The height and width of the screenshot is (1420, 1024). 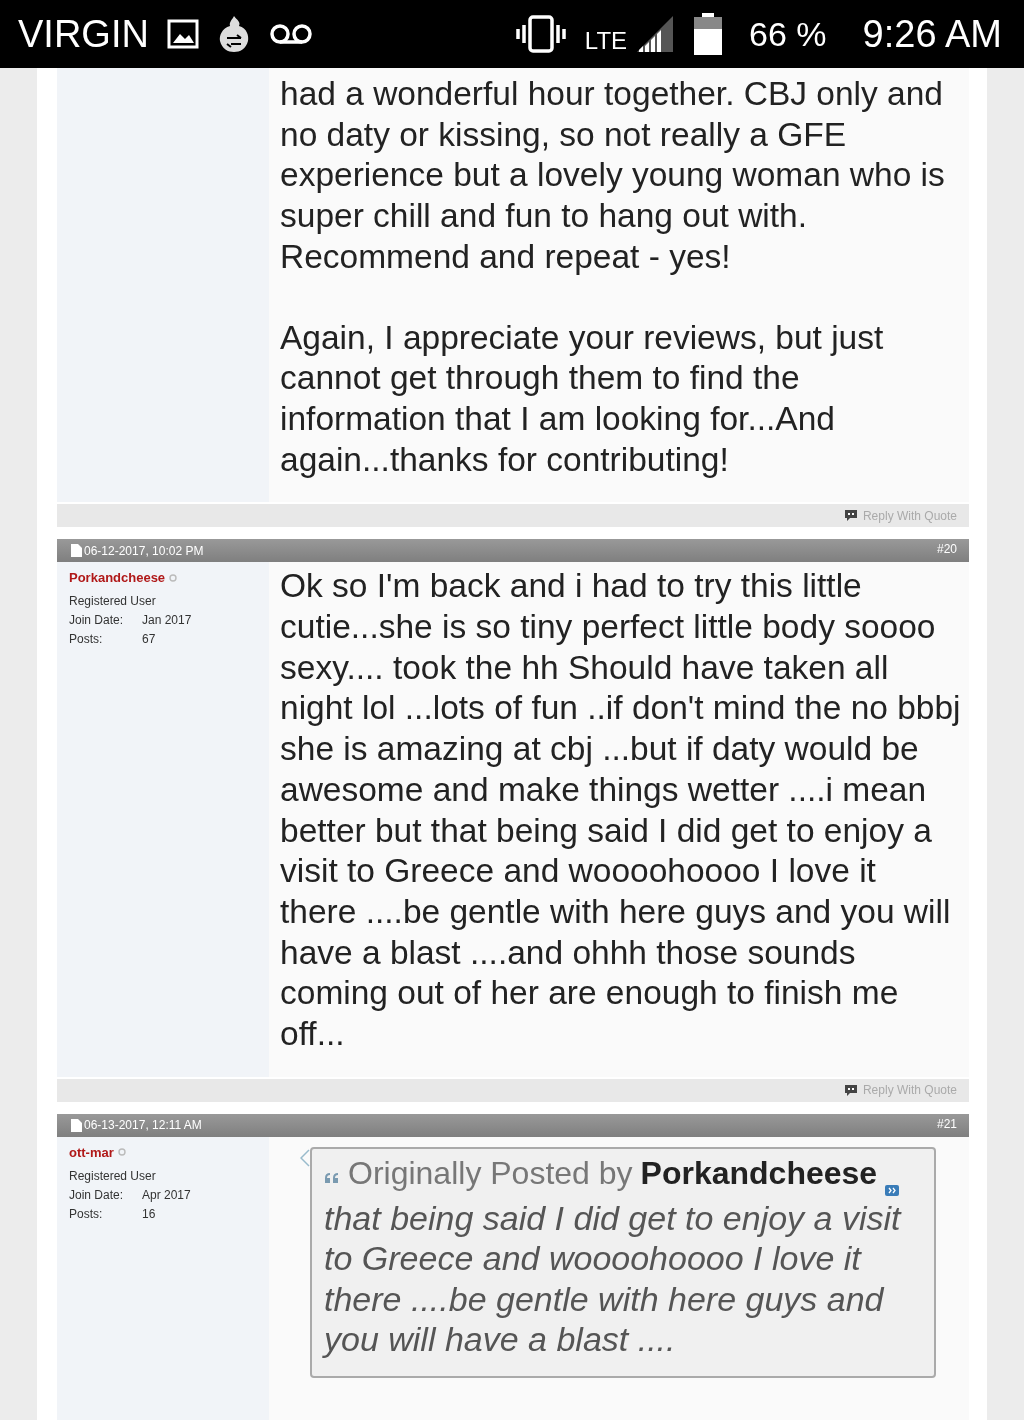 What do you see at coordinates (149, 639) in the screenshot?
I see `post-count: 67` at bounding box center [149, 639].